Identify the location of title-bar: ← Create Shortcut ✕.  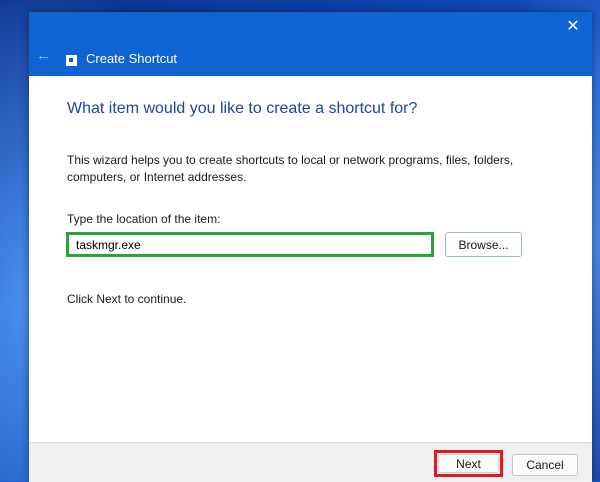
(310, 44).